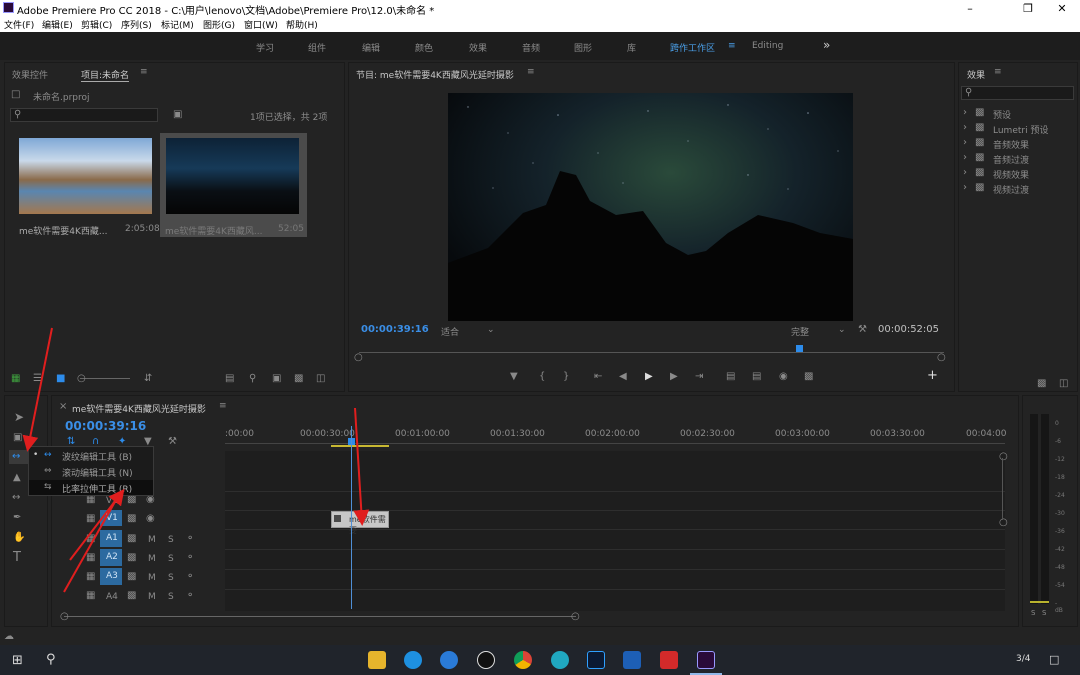  Describe the element at coordinates (632, 660) in the screenshot. I see `word-icon` at that location.